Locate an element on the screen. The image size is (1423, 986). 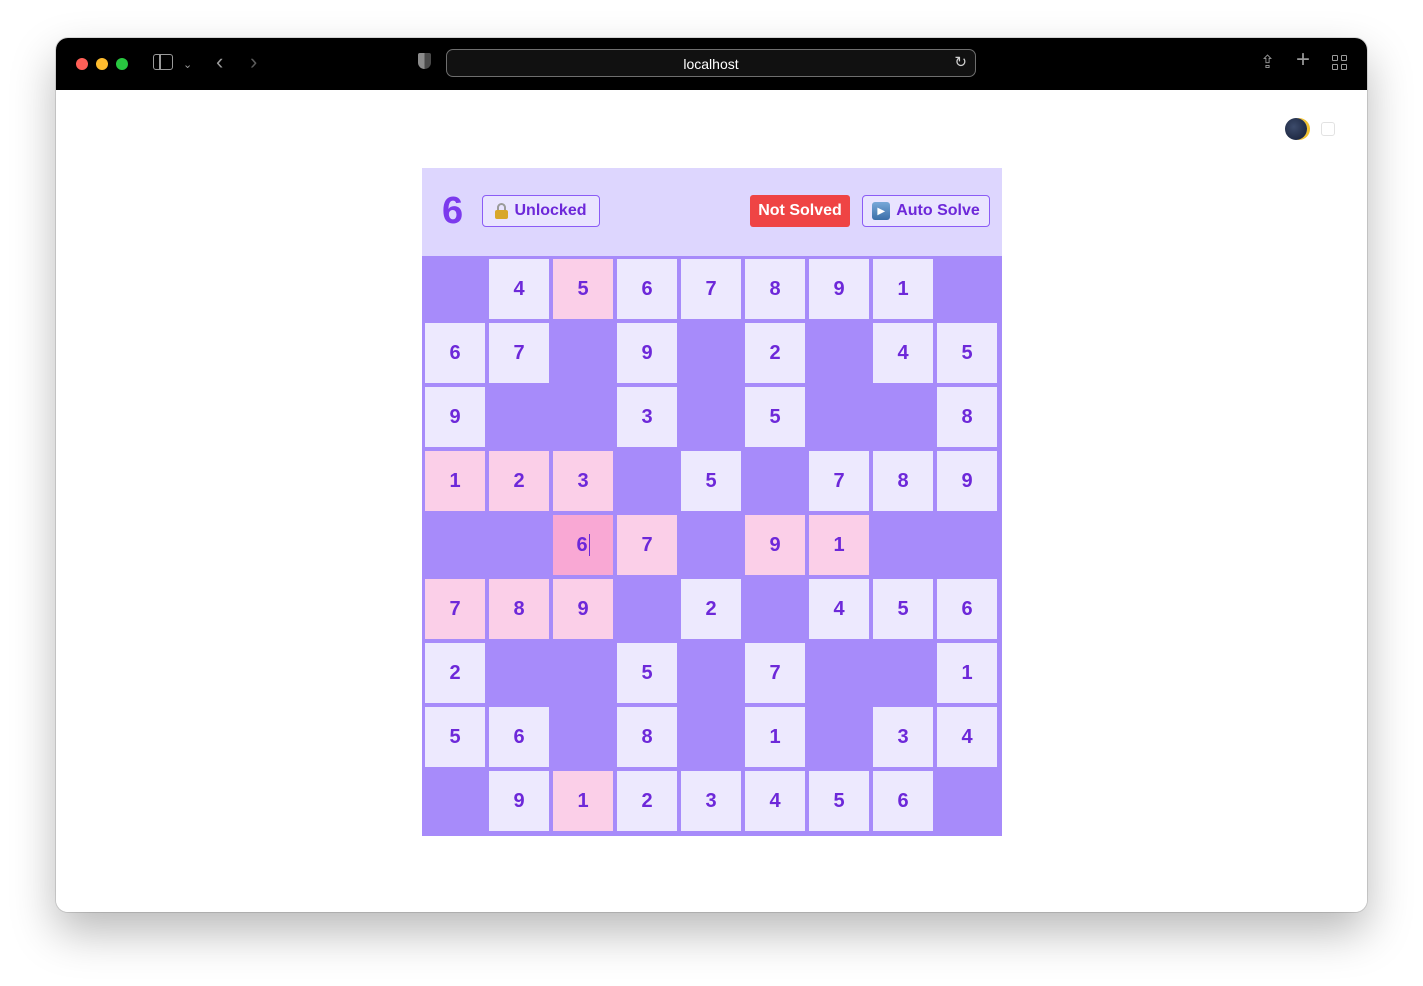
back-icon: ‹ is located at coordinates (219, 62).